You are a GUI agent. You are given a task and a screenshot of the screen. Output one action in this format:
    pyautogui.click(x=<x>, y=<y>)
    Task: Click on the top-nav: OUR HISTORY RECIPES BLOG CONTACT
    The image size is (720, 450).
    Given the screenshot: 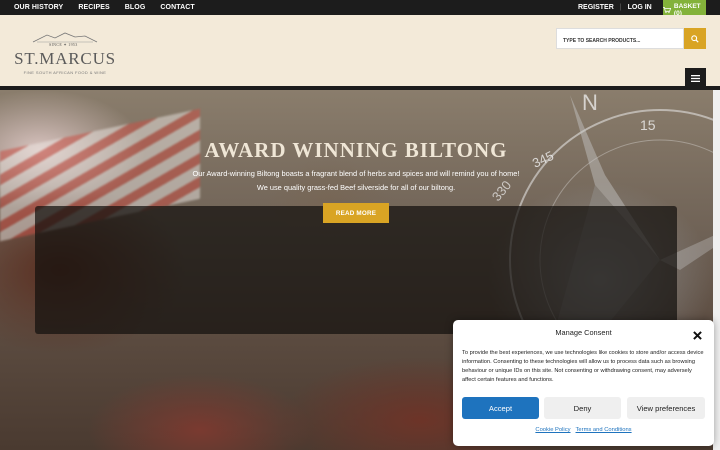 What is the action you would take?
    pyautogui.click(x=104, y=7)
    